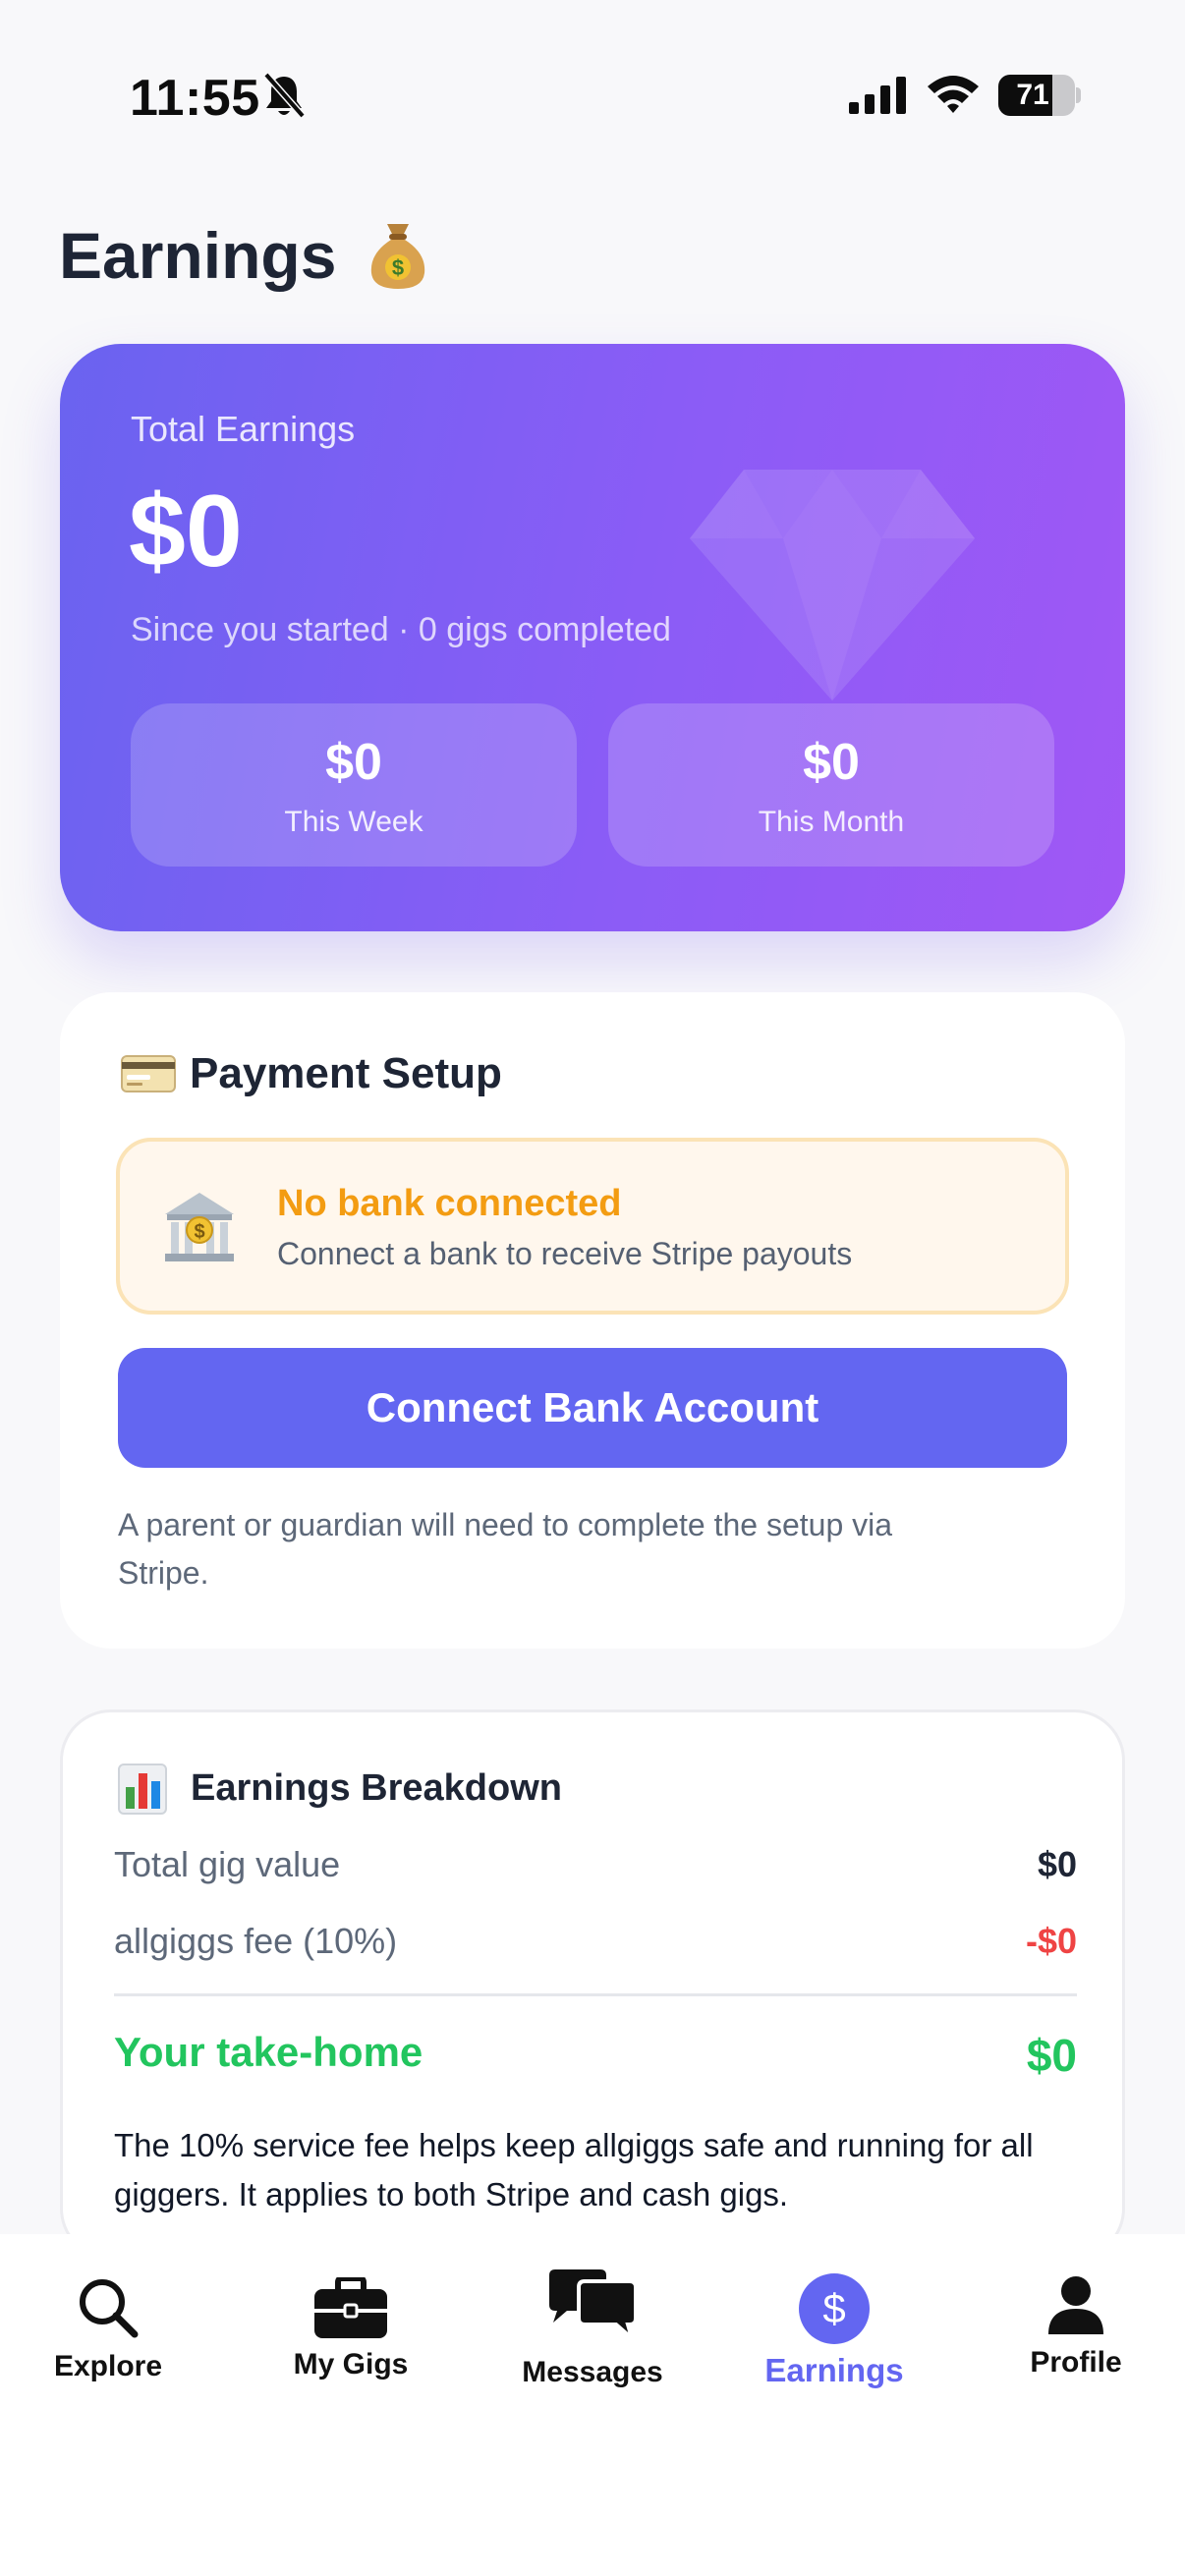 The height and width of the screenshot is (2576, 1185). I want to click on this-month-tile: $0 This Month, so click(831, 785).